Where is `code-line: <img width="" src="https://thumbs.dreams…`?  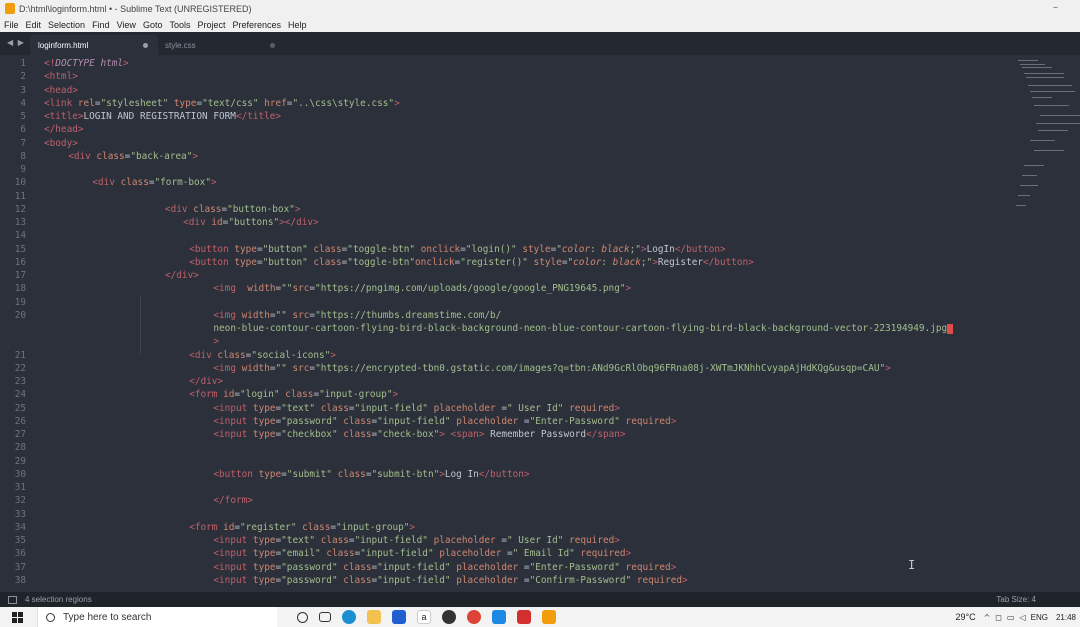 code-line: <img width="" src="https://thumbs.dreams… is located at coordinates (357, 315).